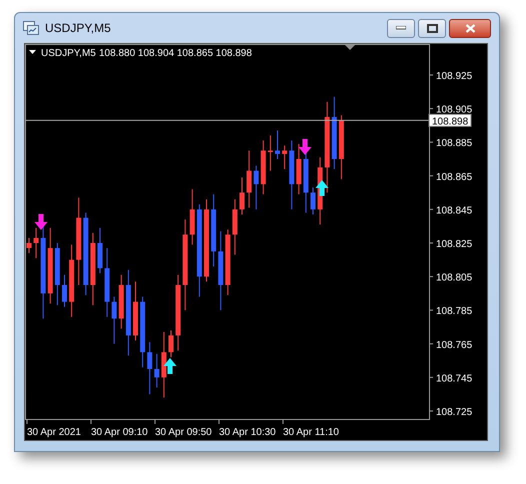 The width and height of the screenshot is (526, 484). I want to click on chart-shift-marker-icon, so click(350, 47).